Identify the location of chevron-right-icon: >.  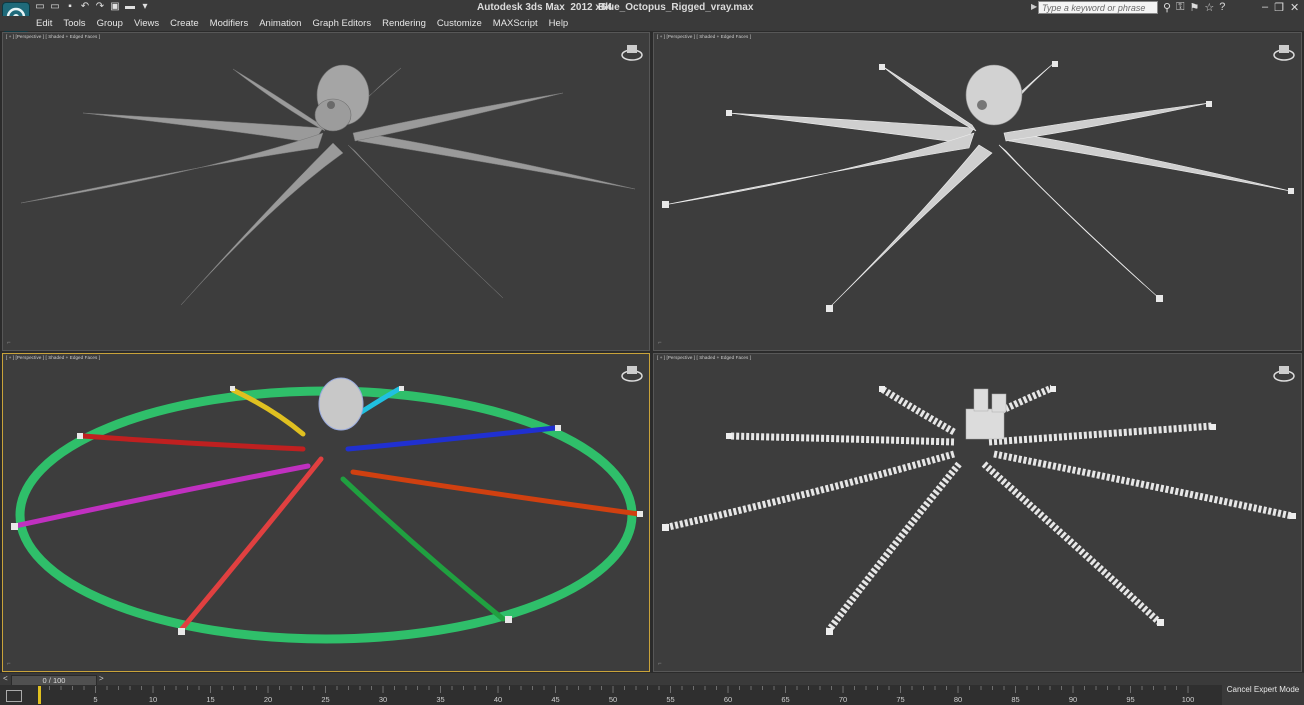
(101, 678).